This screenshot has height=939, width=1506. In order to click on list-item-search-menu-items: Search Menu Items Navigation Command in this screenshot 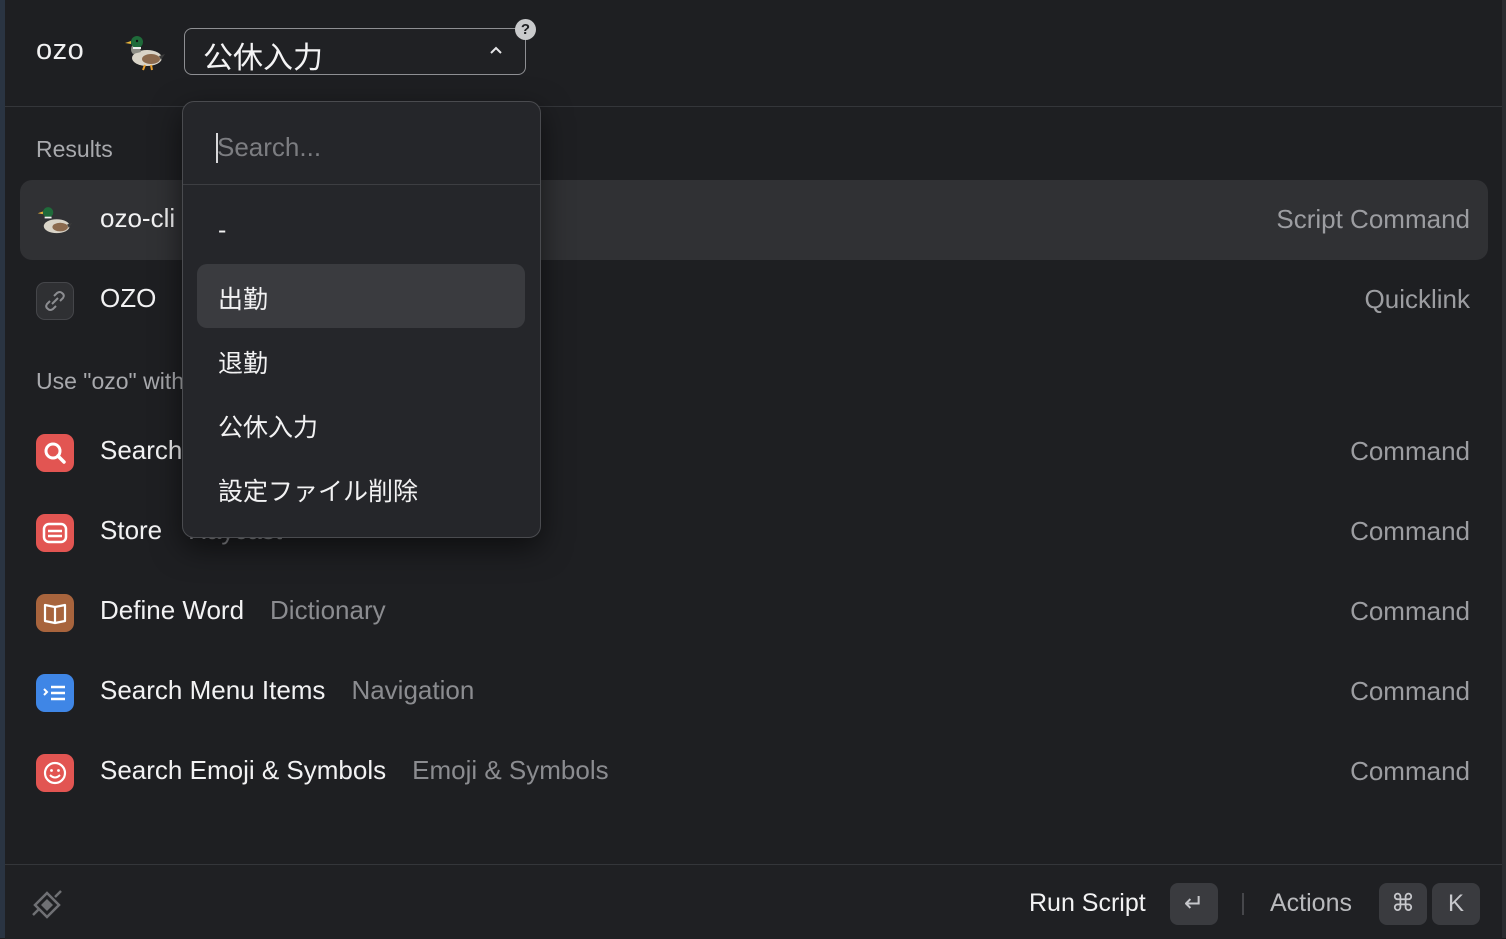, I will do `click(754, 692)`.